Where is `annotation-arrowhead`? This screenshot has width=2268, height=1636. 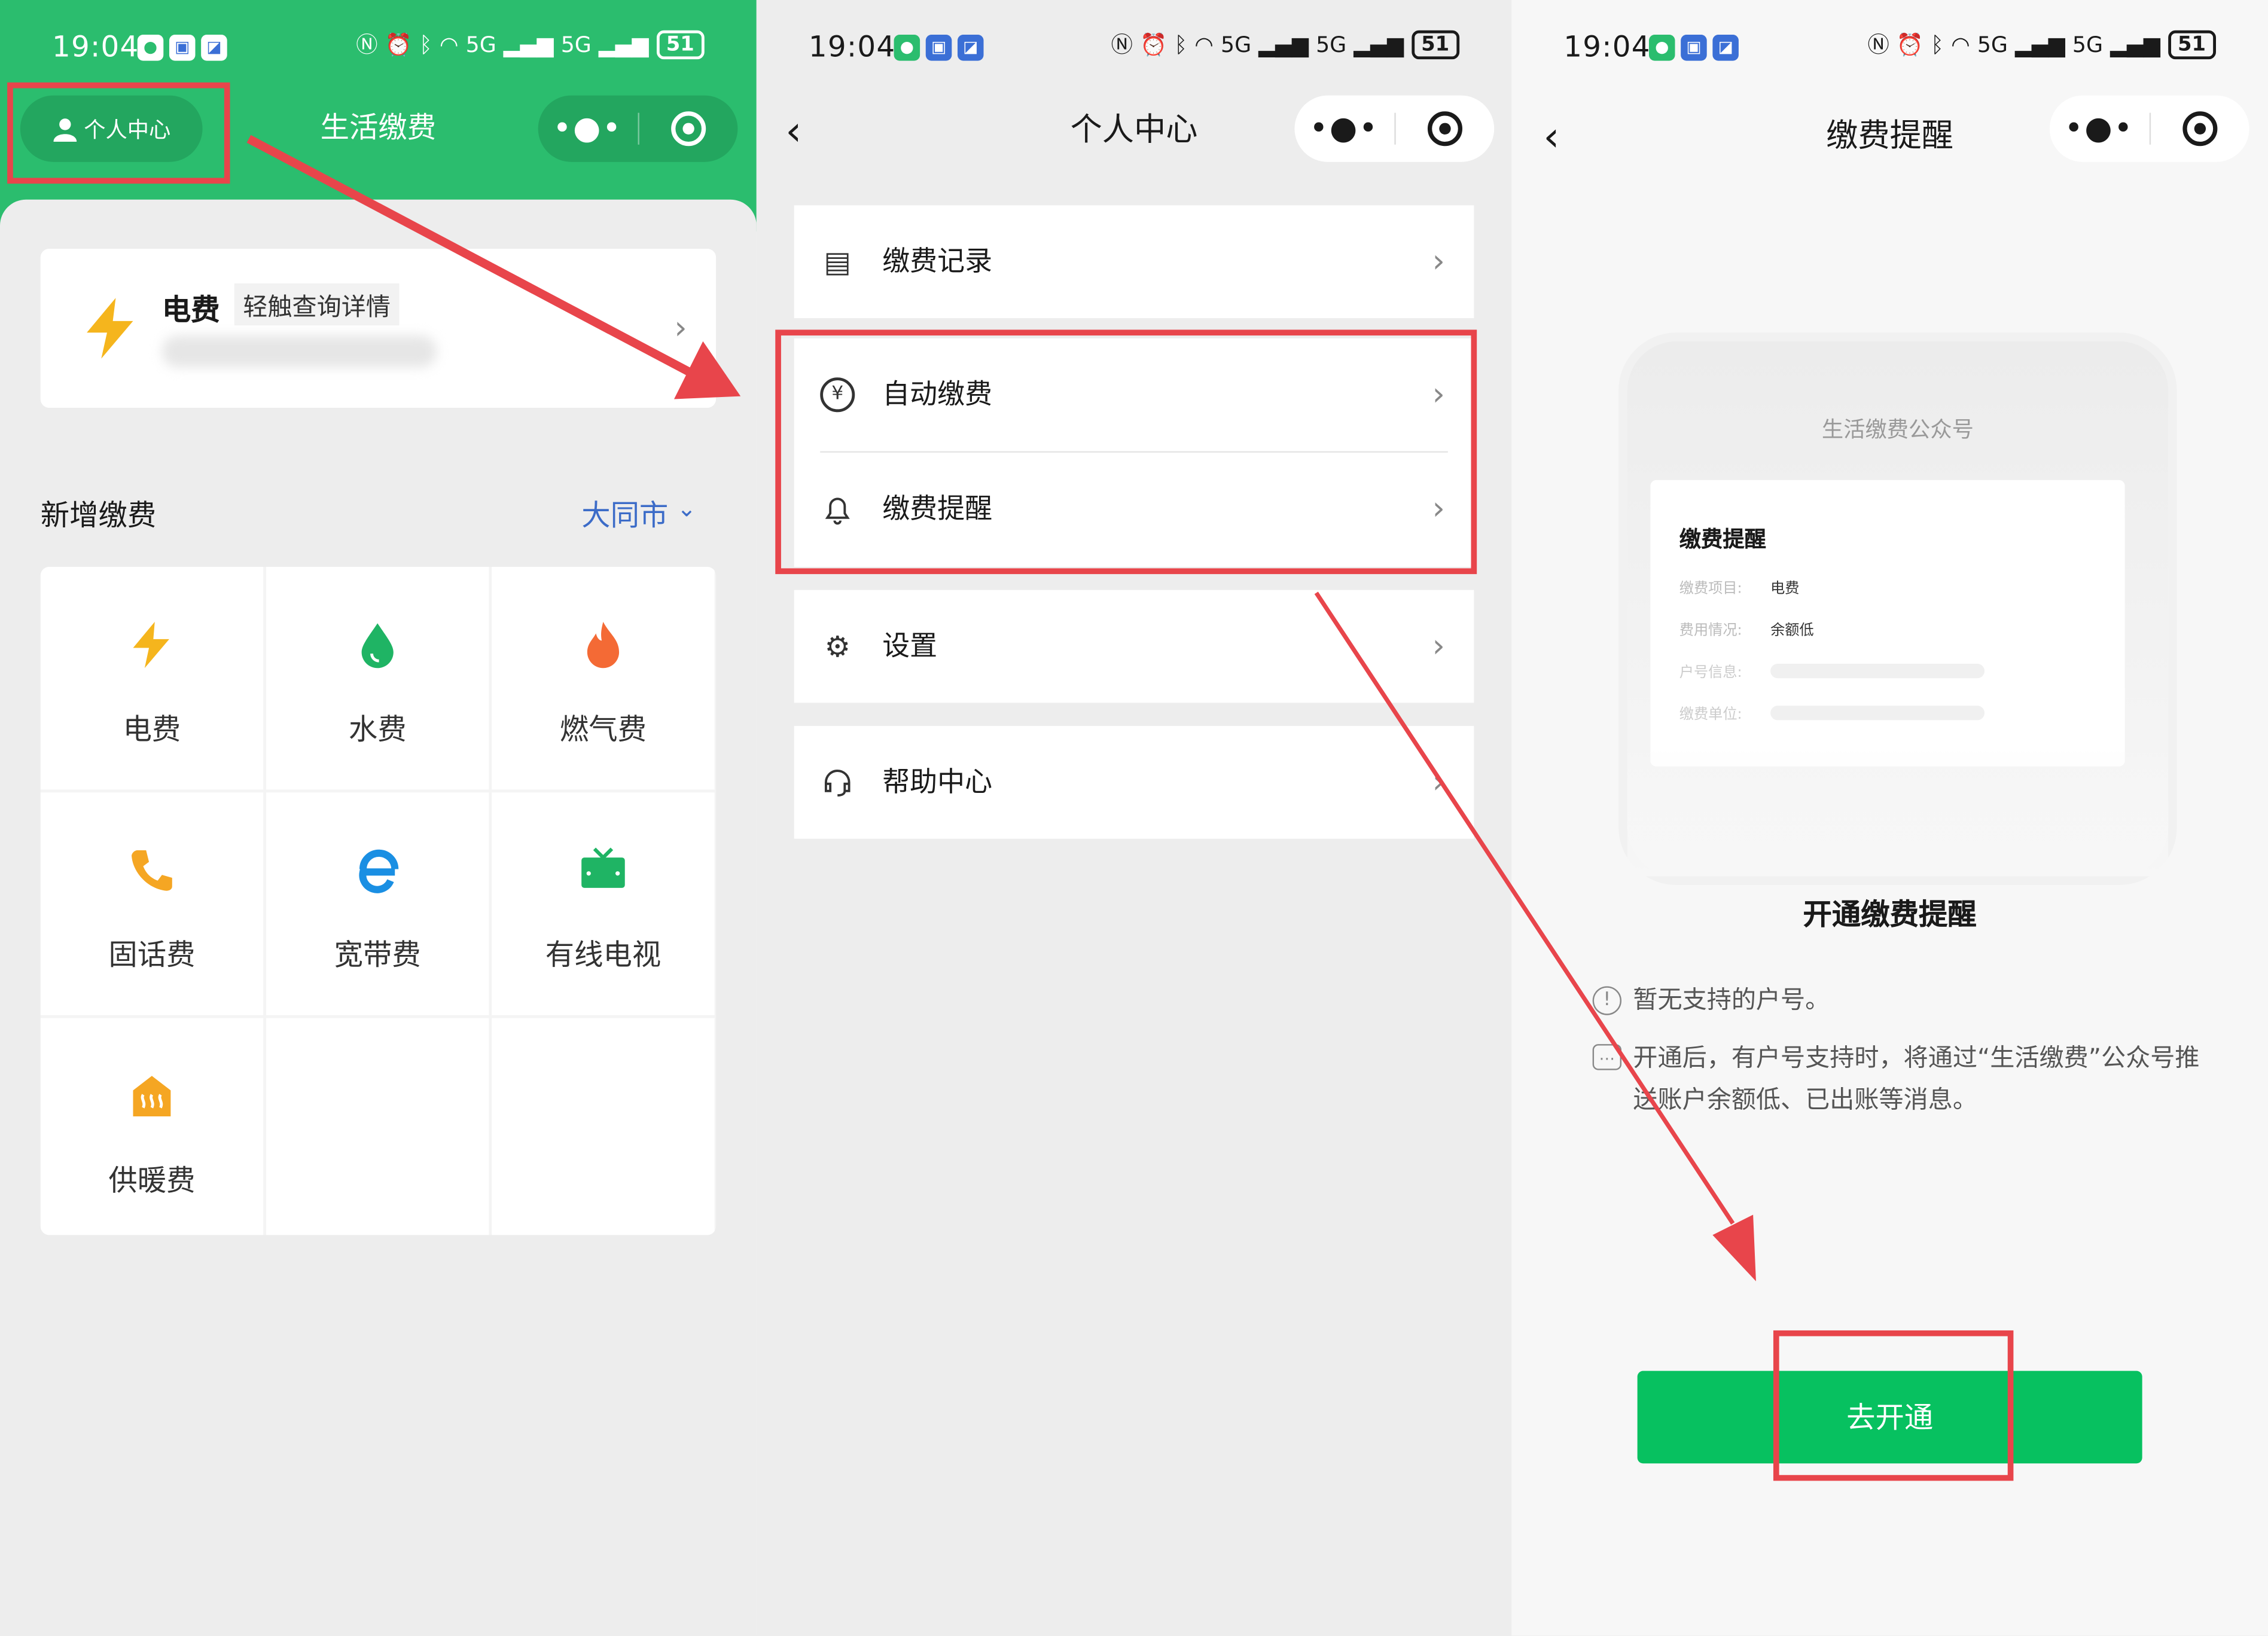 annotation-arrowhead is located at coordinates (1734, 1247).